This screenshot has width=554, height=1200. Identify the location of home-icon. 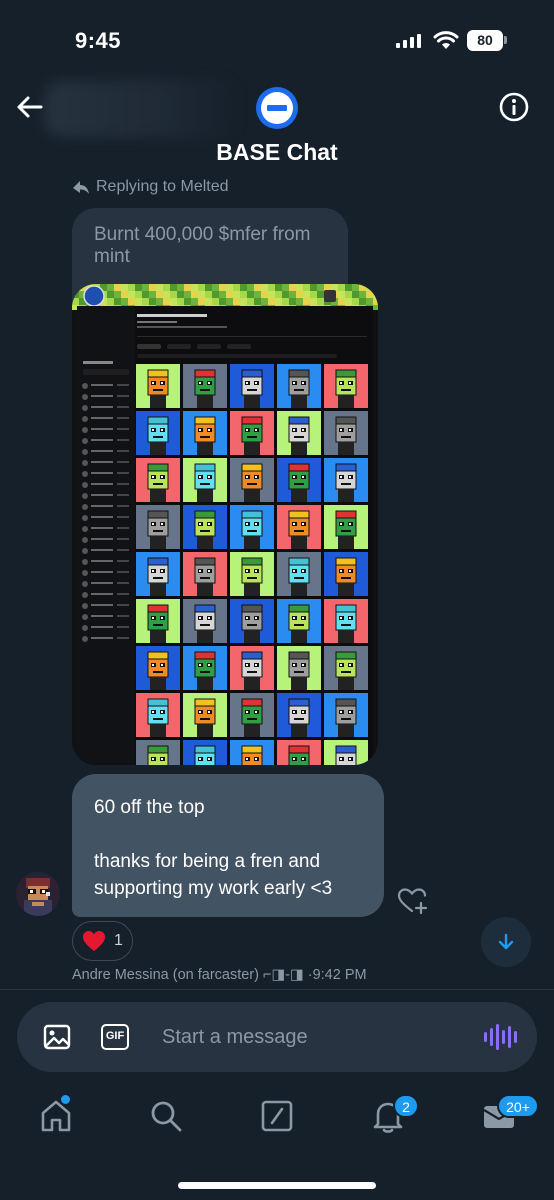
(56, 1116).